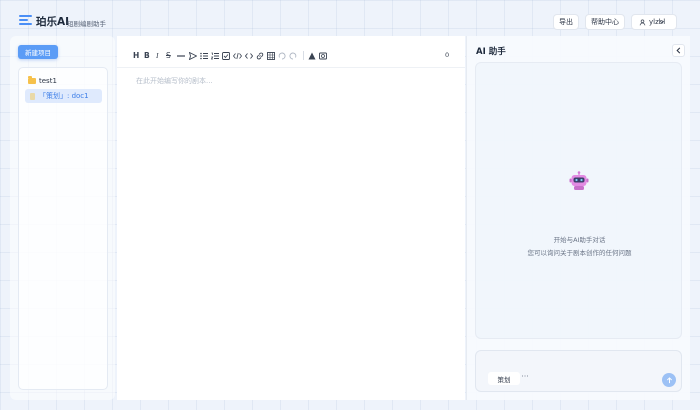  What do you see at coordinates (579, 253) in the screenshot?
I see `welcome-subtitle: 您可以询问关于剧本创作的任何问题` at bounding box center [579, 253].